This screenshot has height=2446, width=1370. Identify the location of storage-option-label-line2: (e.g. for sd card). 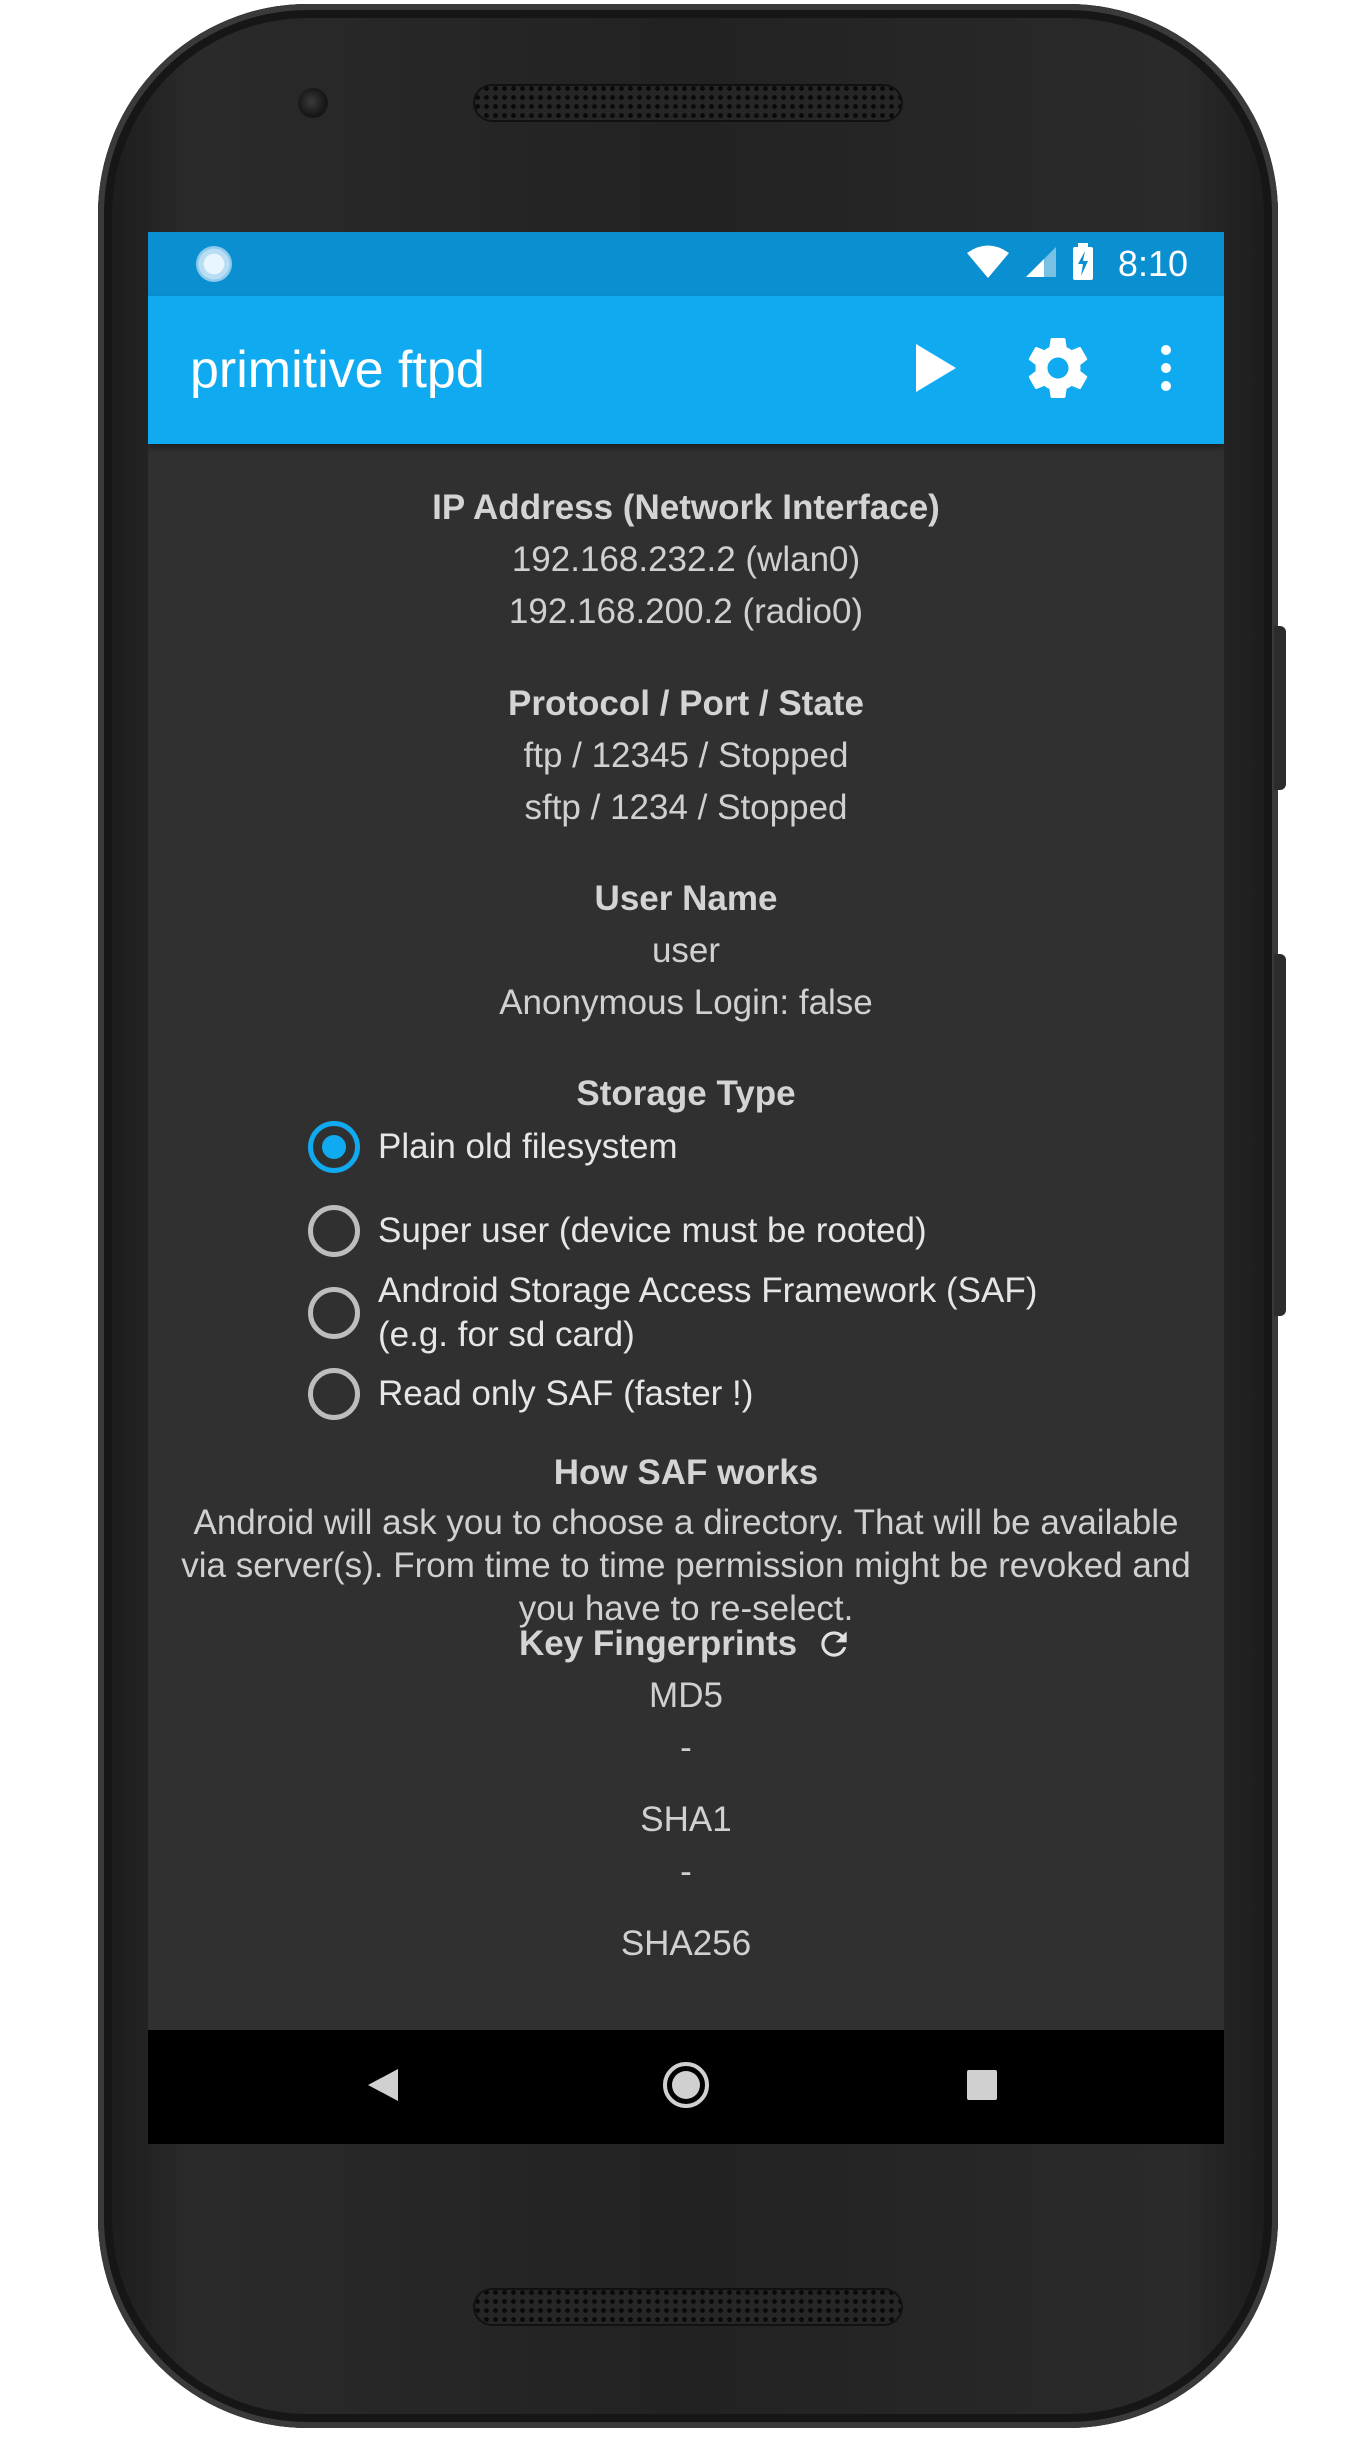
(506, 1334).